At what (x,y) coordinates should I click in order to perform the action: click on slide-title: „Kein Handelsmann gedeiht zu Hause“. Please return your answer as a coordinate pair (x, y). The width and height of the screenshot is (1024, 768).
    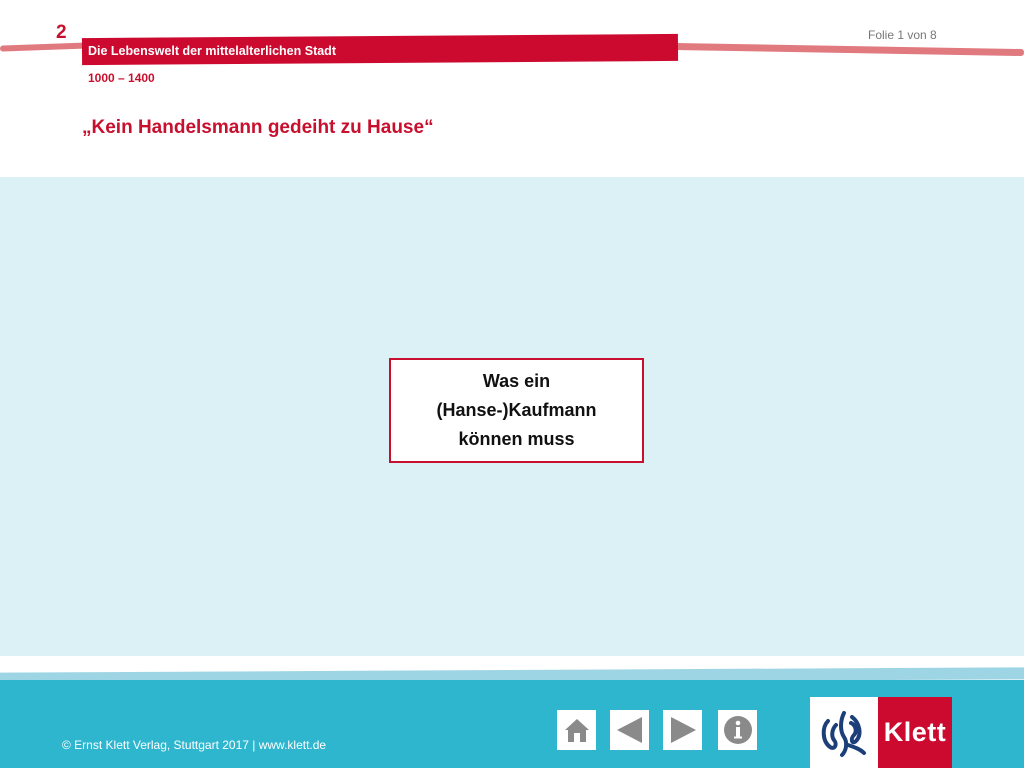
    Looking at the image, I should click on (258, 127).